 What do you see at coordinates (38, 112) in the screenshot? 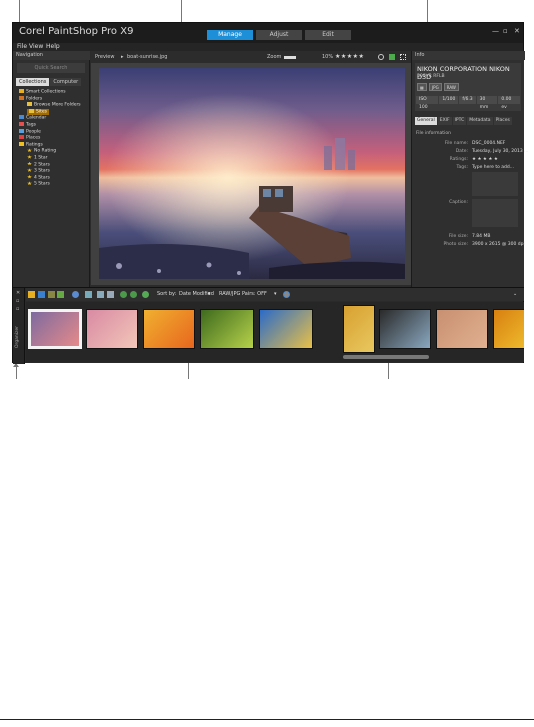
I see `tree-item-sites: Sites` at bounding box center [38, 112].